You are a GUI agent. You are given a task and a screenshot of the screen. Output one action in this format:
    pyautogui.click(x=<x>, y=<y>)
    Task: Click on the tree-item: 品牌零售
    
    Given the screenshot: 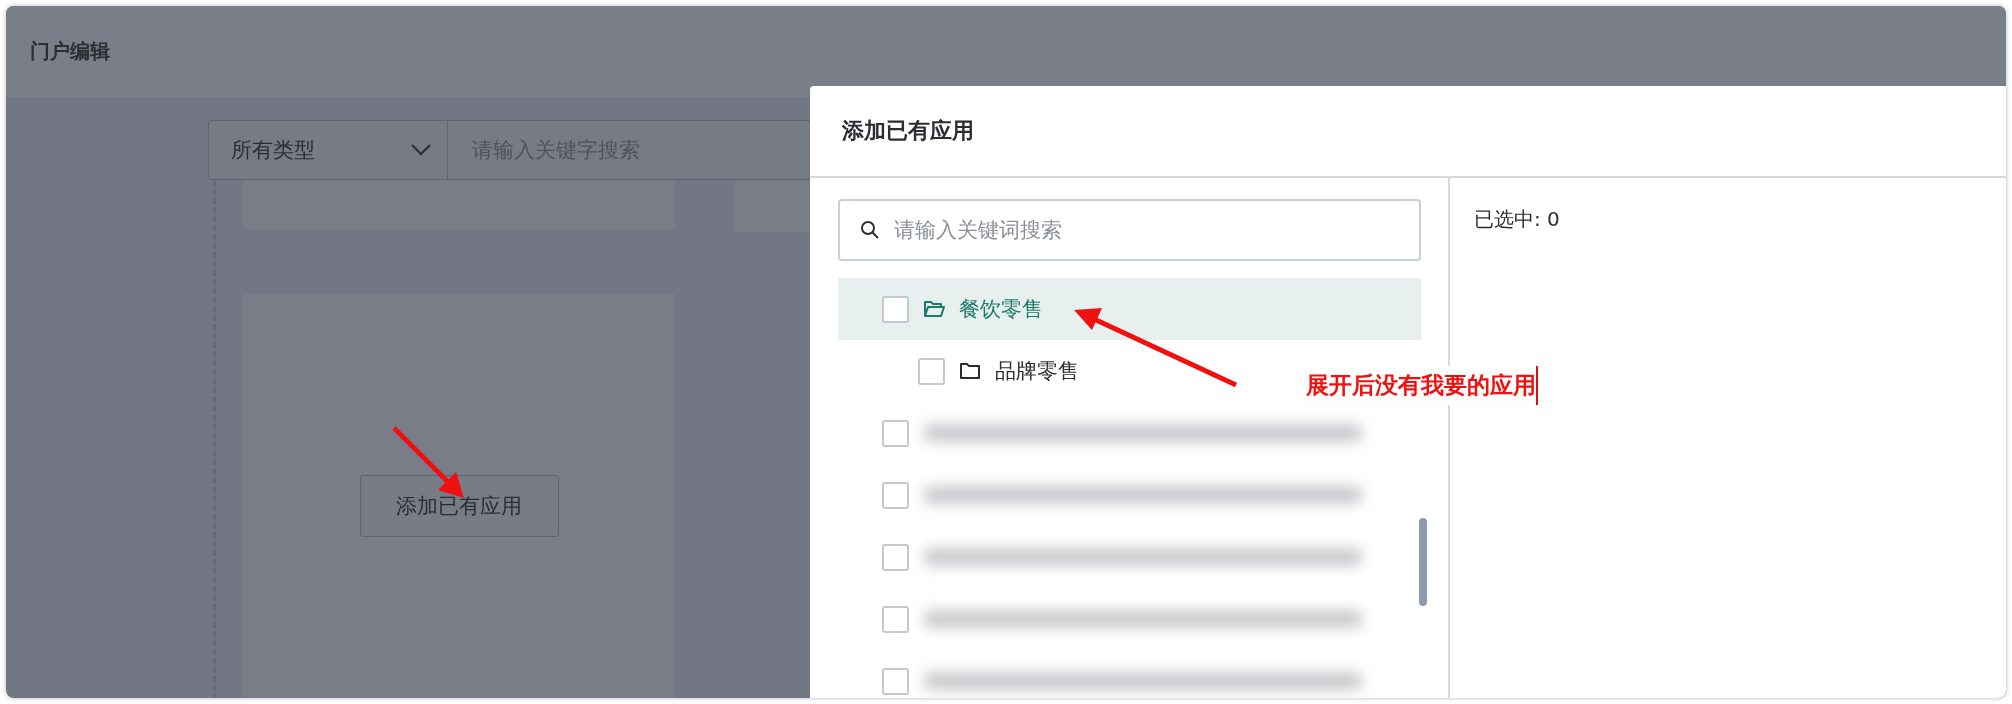 What is the action you would take?
    pyautogui.click(x=998, y=371)
    